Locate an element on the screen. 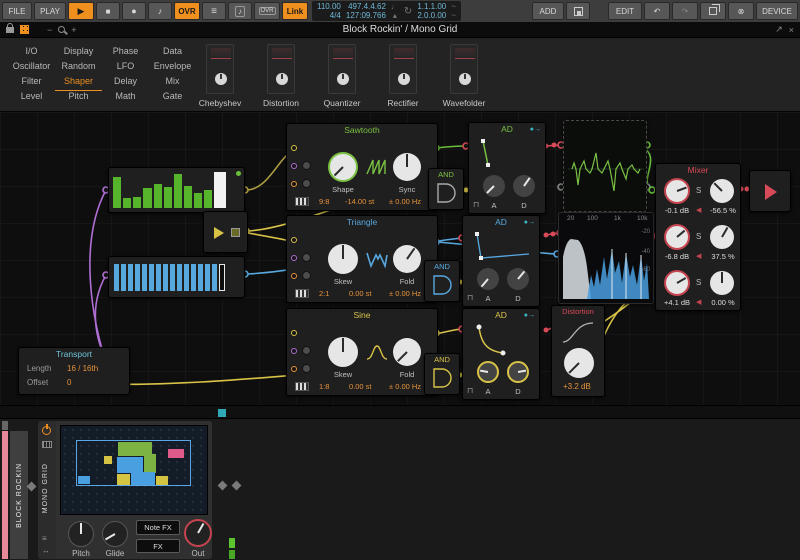 The width and height of the screenshot is (800, 560). category-display: Display is located at coordinates (78, 53).